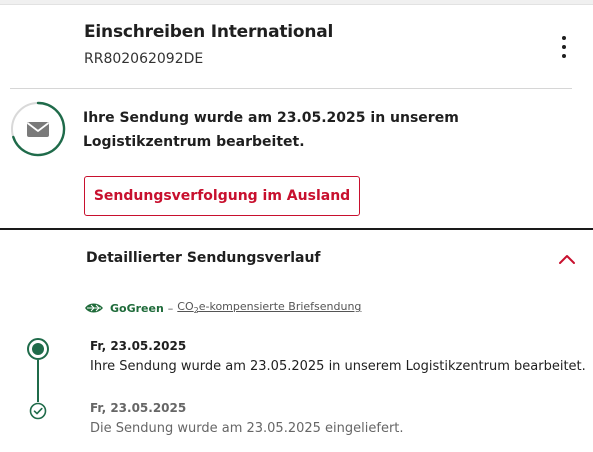  Describe the element at coordinates (291, 88) in the screenshot. I see `header-divider` at that location.